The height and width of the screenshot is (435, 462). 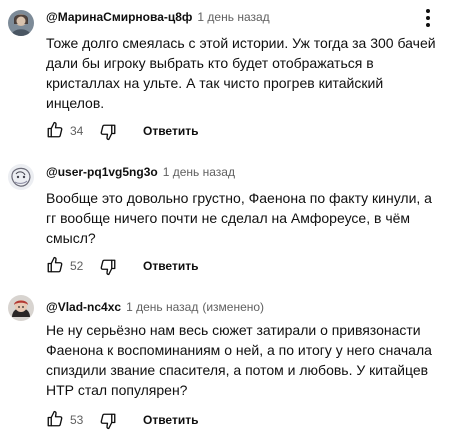 I want to click on like-count: 53, so click(x=77, y=420).